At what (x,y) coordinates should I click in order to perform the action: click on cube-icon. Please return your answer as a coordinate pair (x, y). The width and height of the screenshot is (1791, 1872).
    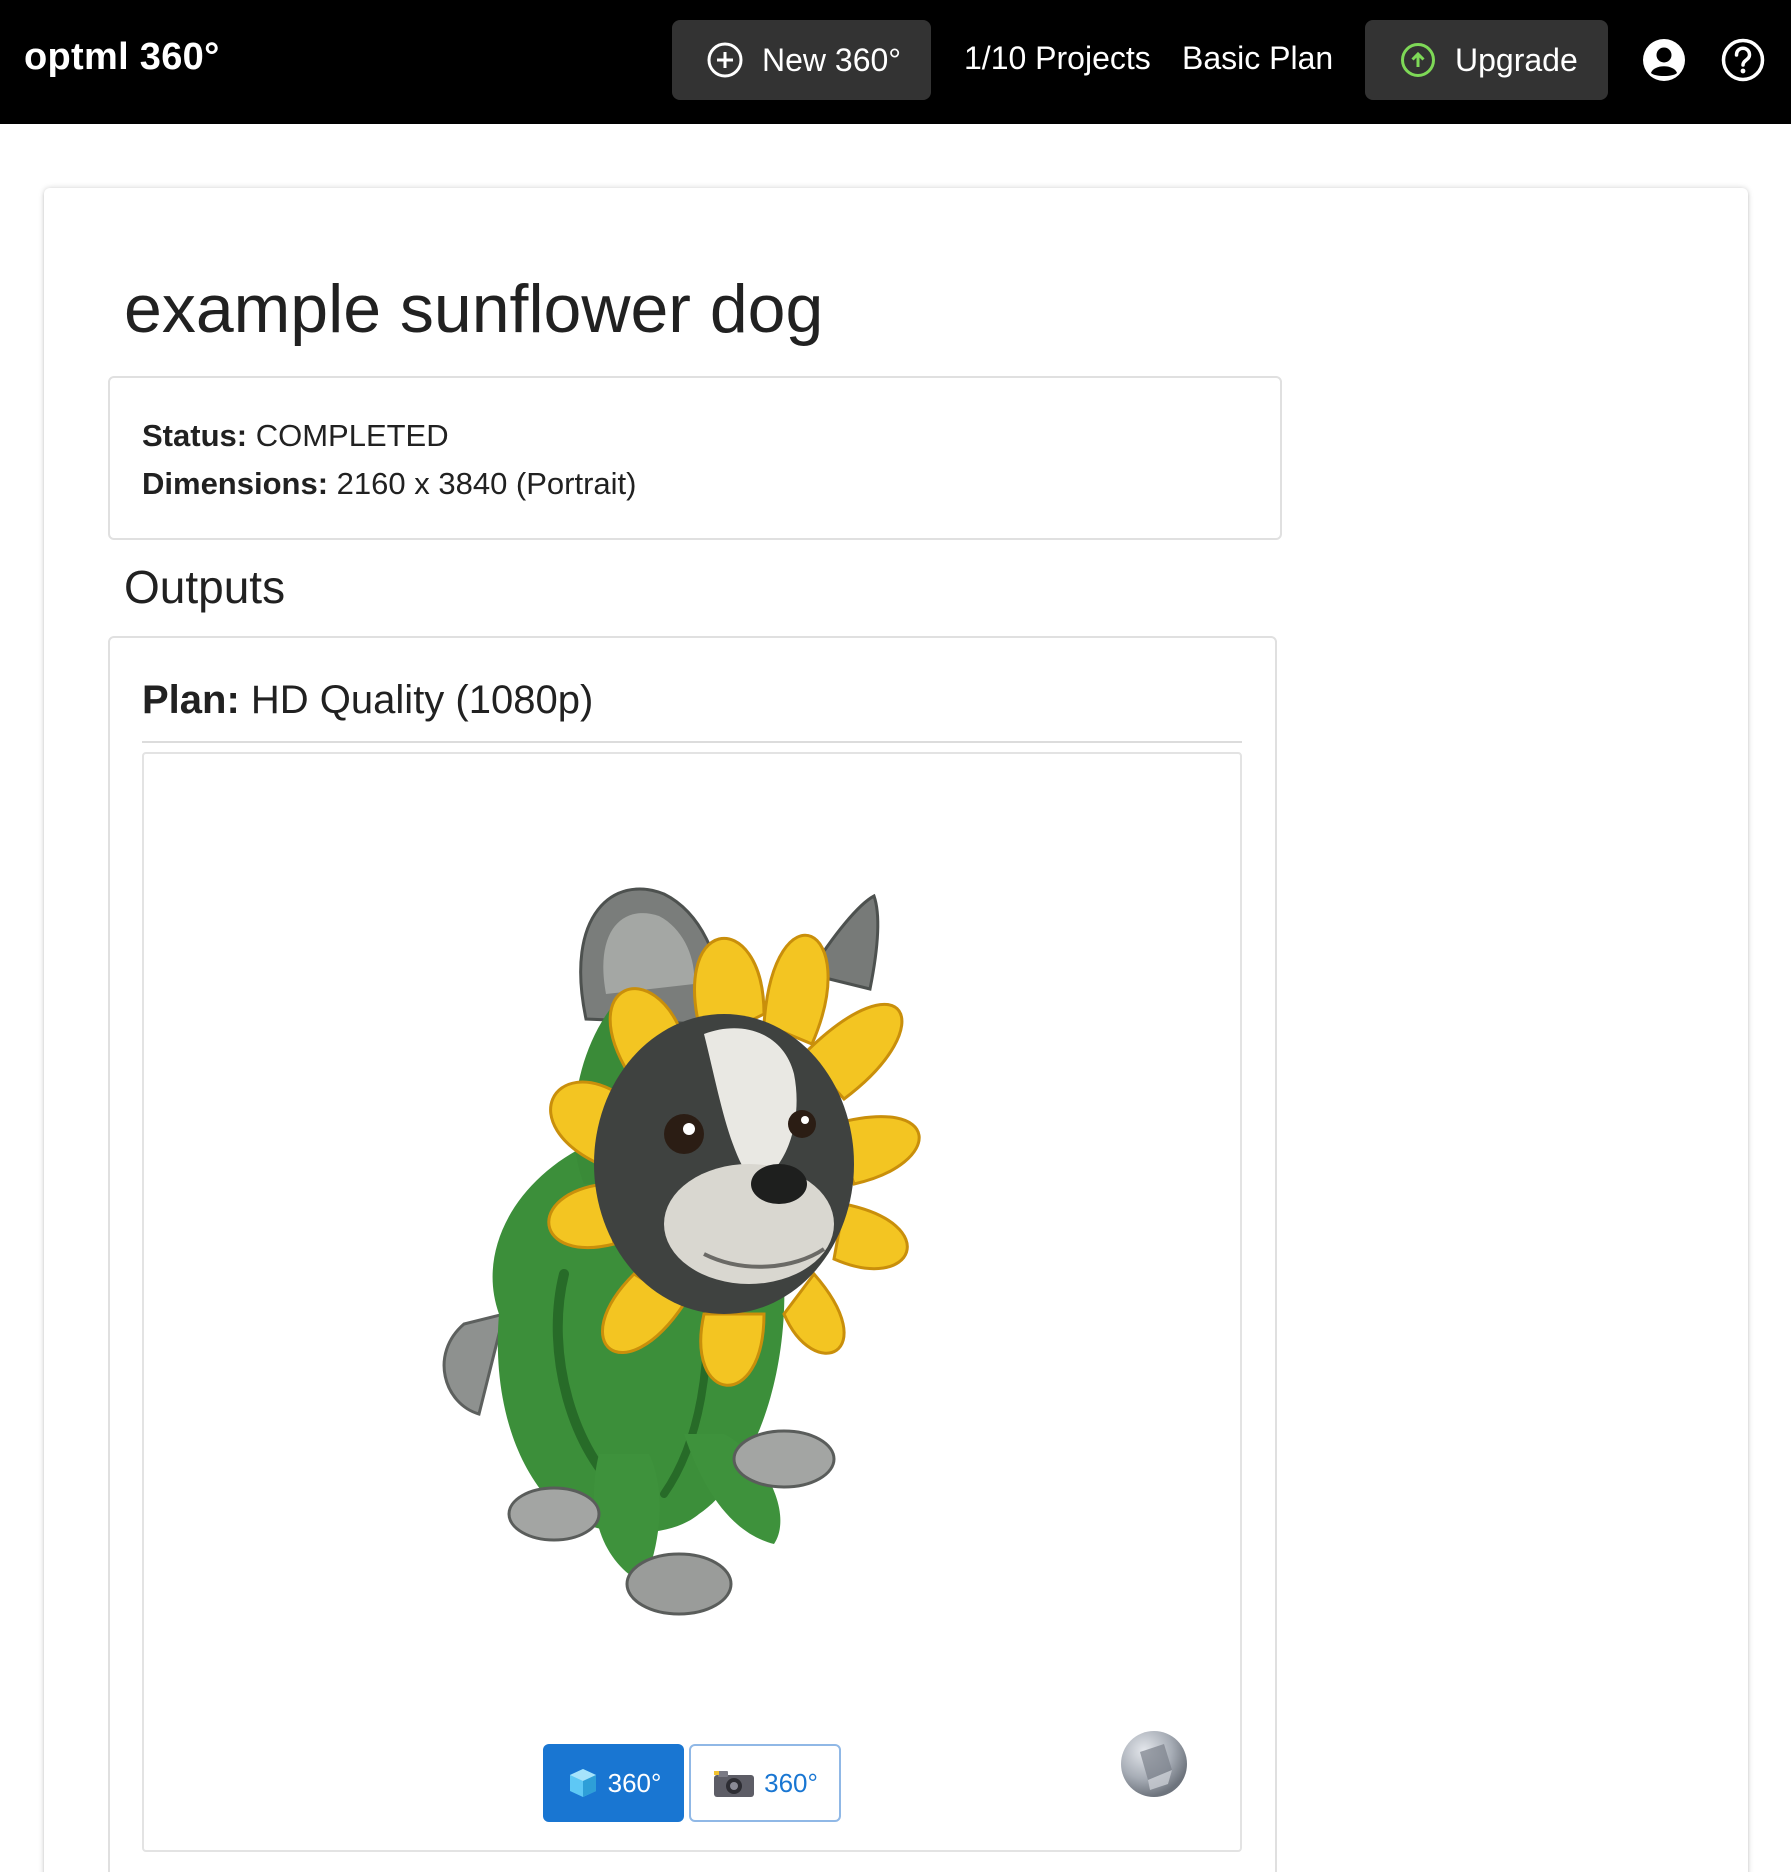
    Looking at the image, I should click on (583, 1783).